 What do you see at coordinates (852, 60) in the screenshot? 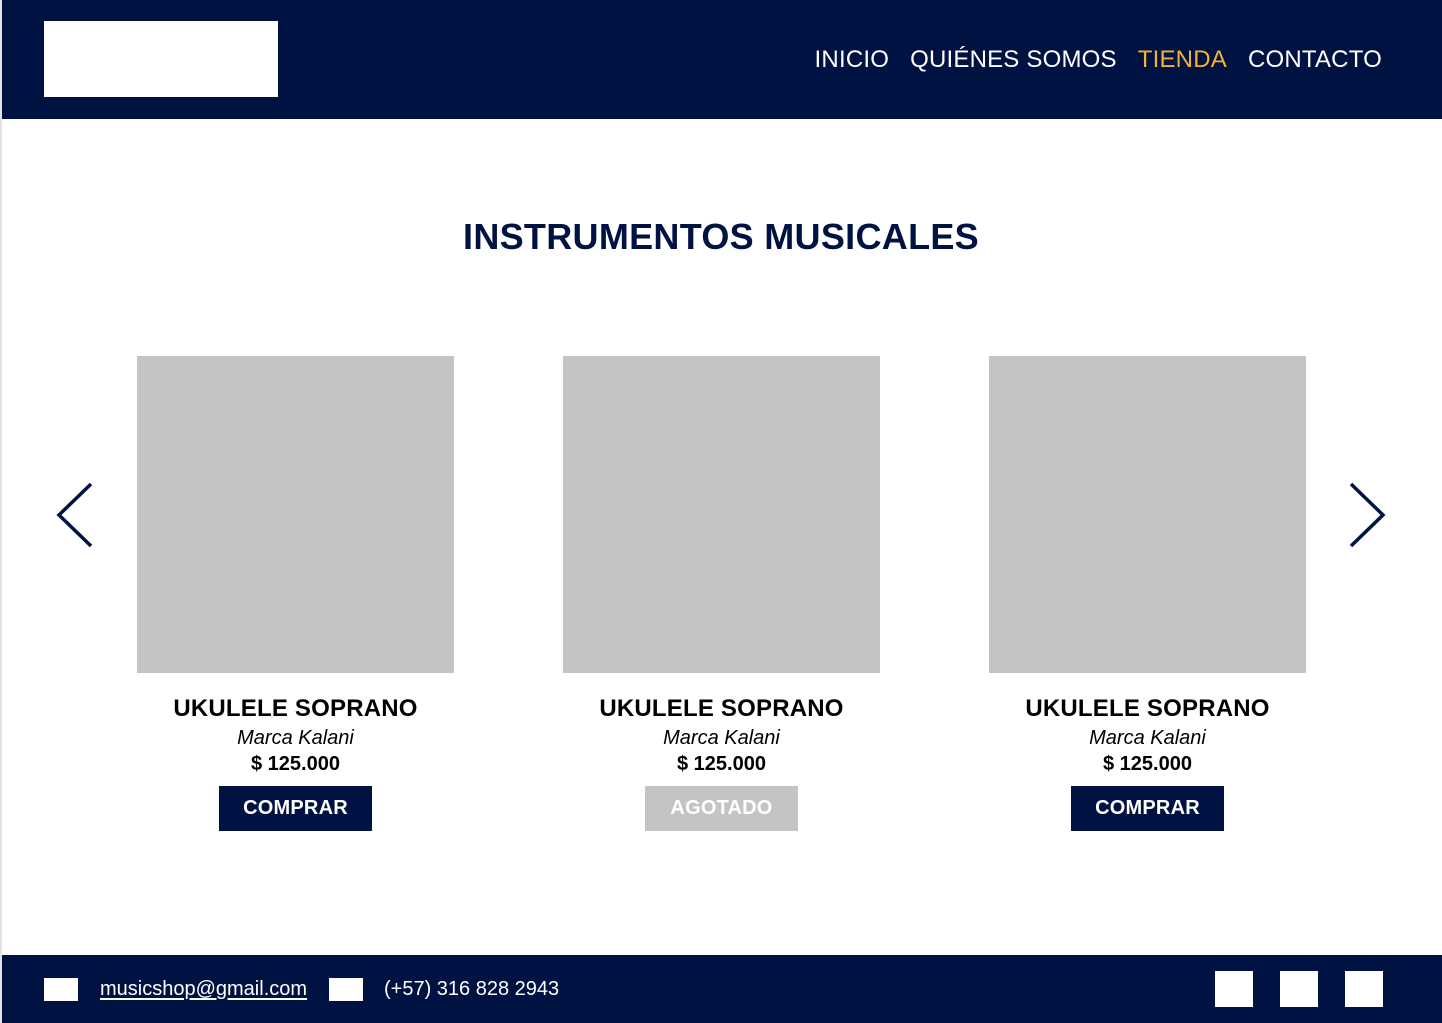
I see `nav-item-inicio: INICIO` at bounding box center [852, 60].